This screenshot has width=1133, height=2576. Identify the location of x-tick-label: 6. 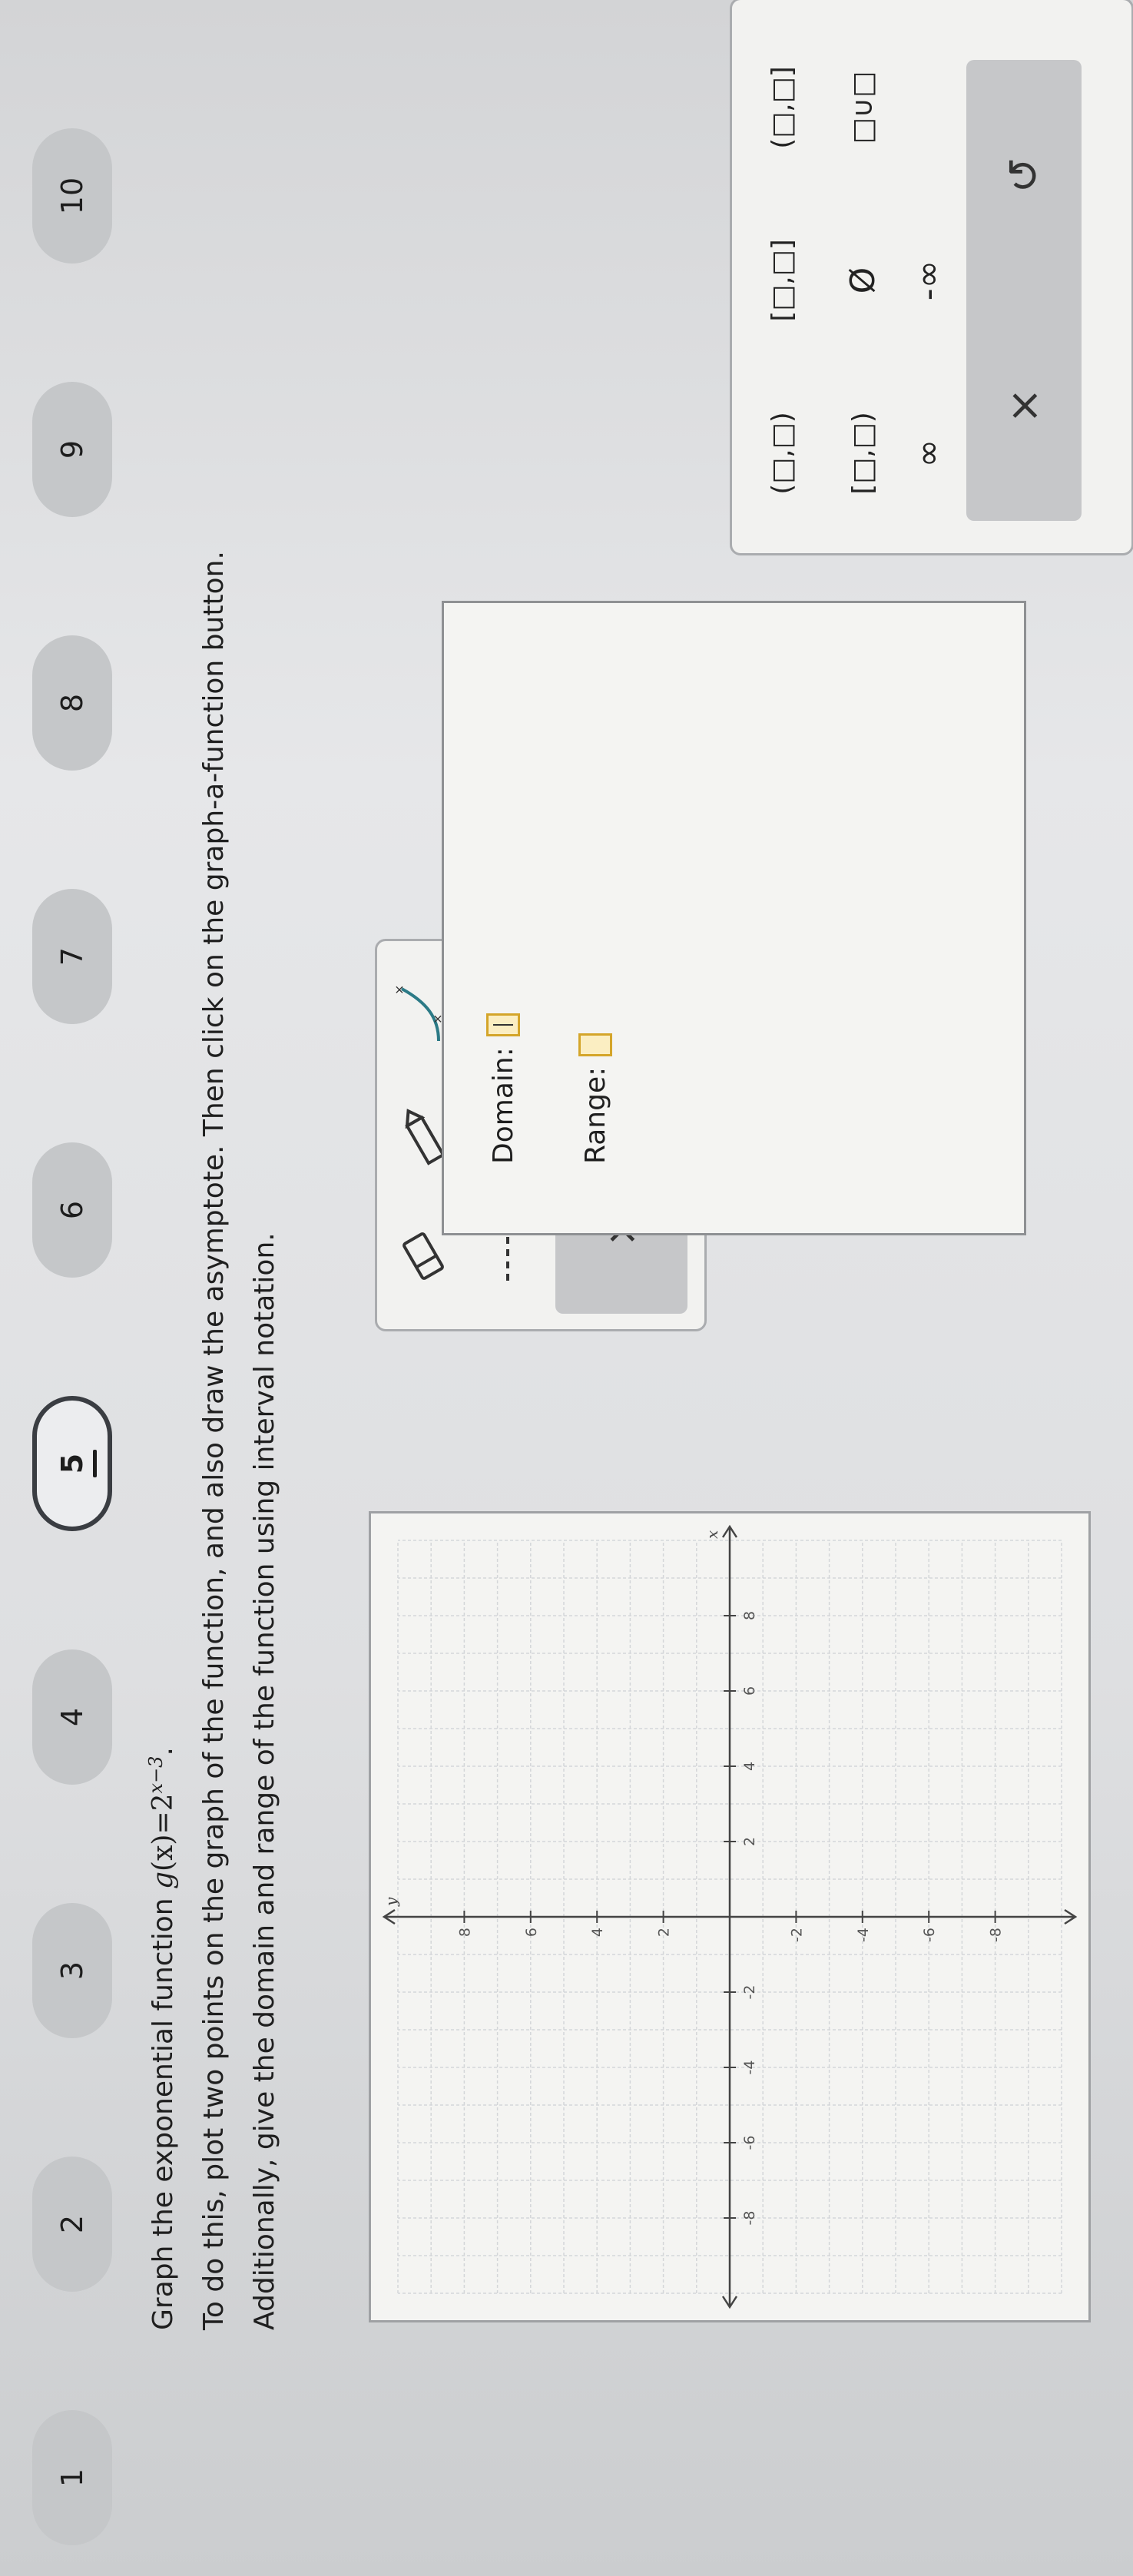
(749, 1691).